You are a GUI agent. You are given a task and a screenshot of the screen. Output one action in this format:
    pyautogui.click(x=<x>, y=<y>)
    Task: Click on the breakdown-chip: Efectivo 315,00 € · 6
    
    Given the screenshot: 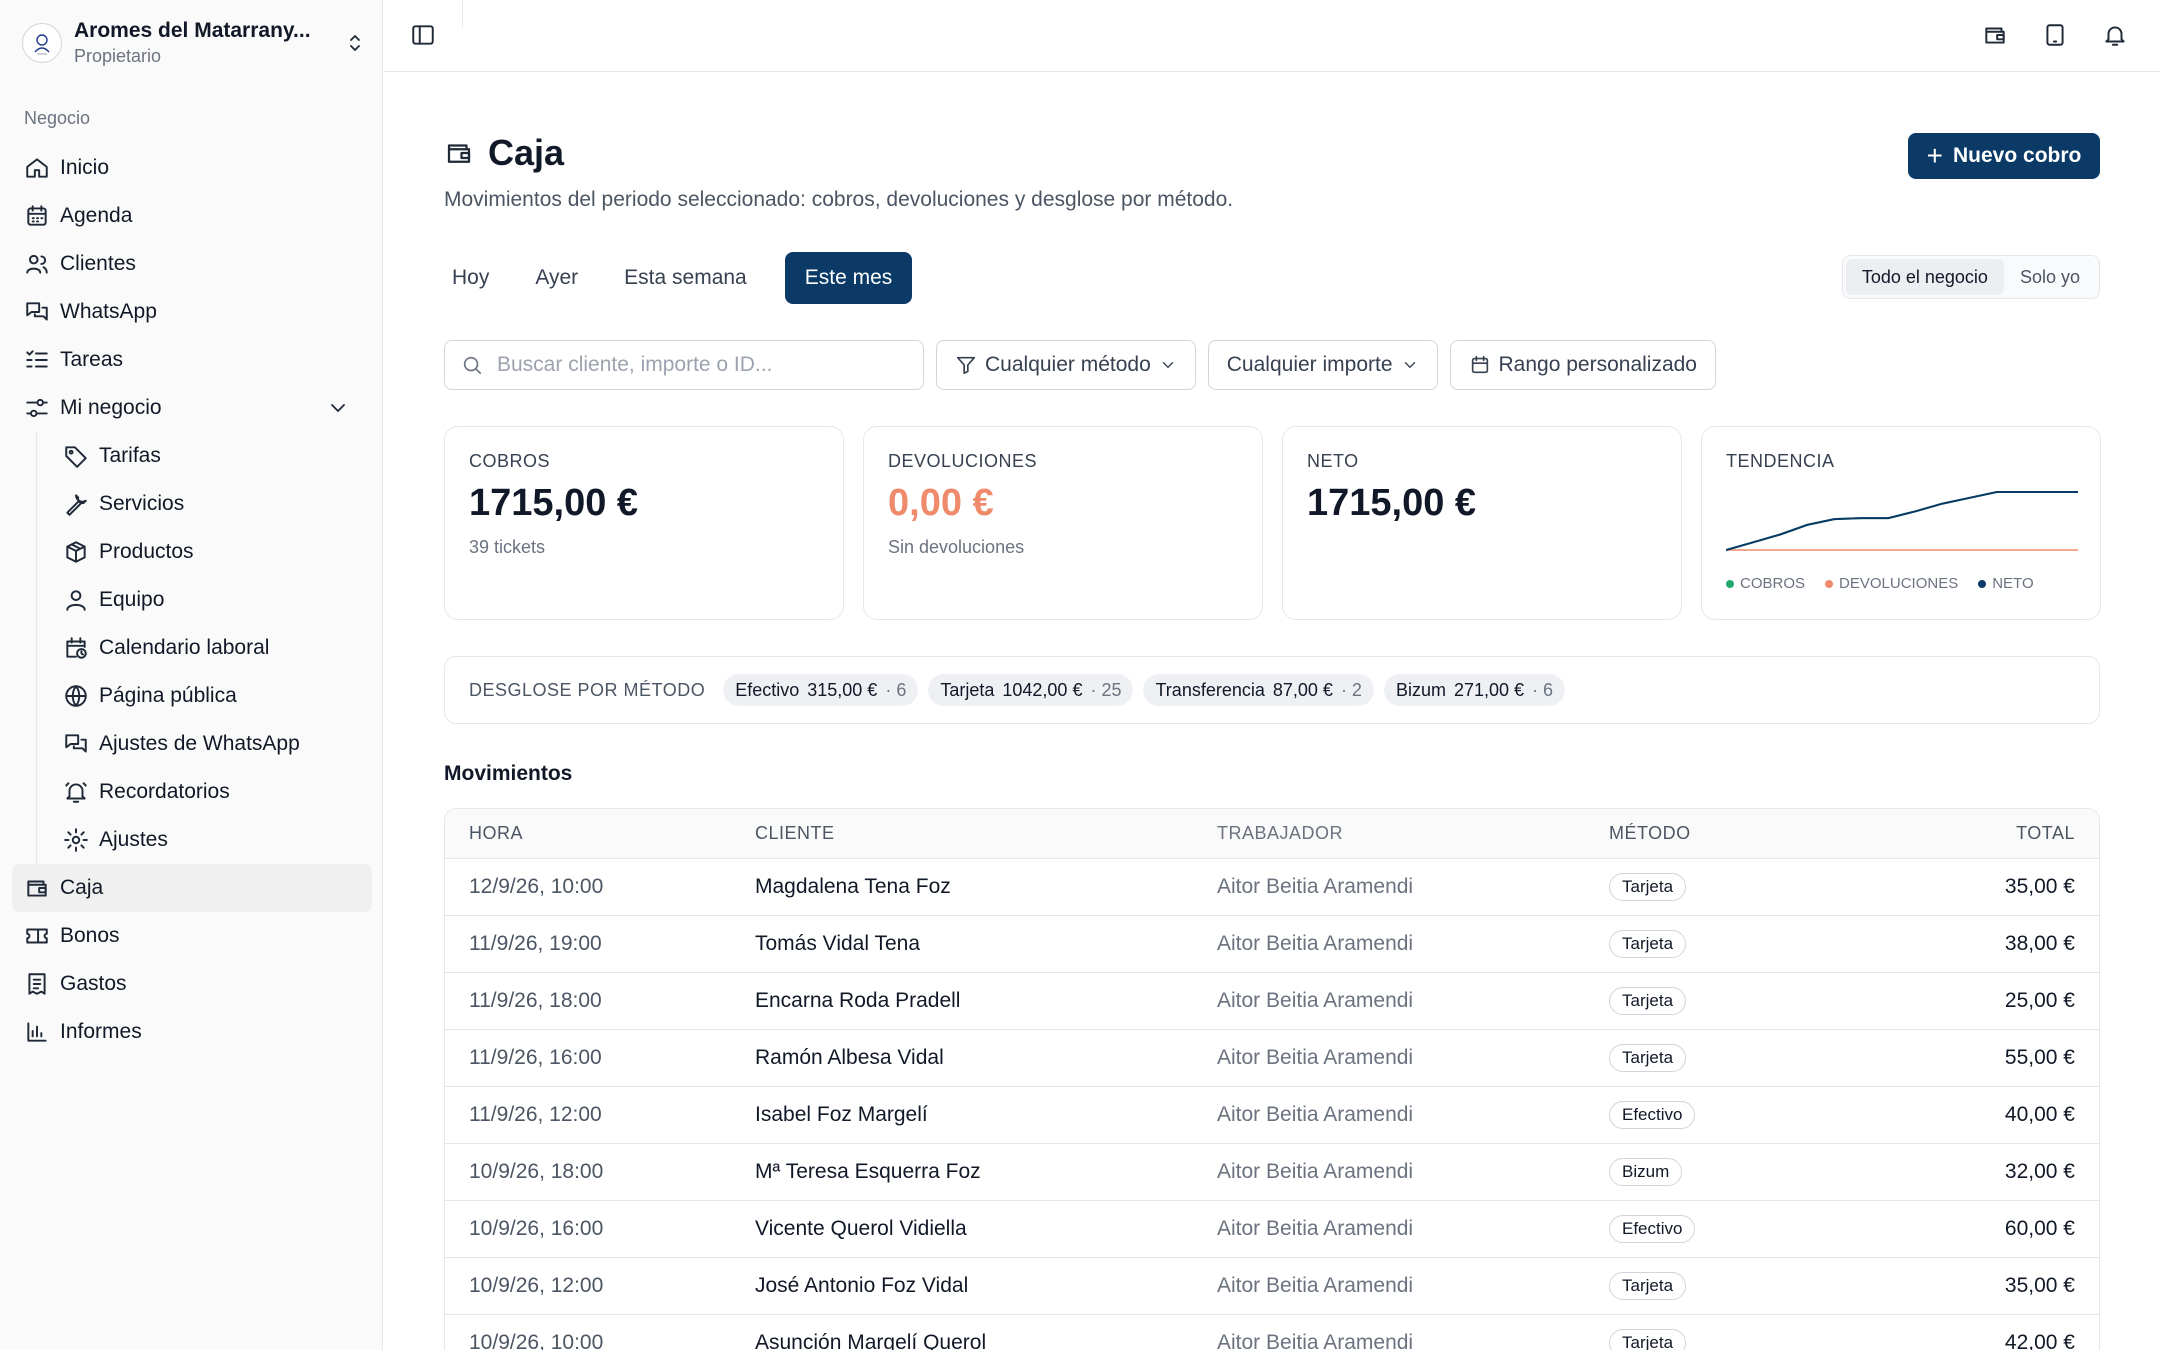 What is the action you would take?
    pyautogui.click(x=821, y=690)
    